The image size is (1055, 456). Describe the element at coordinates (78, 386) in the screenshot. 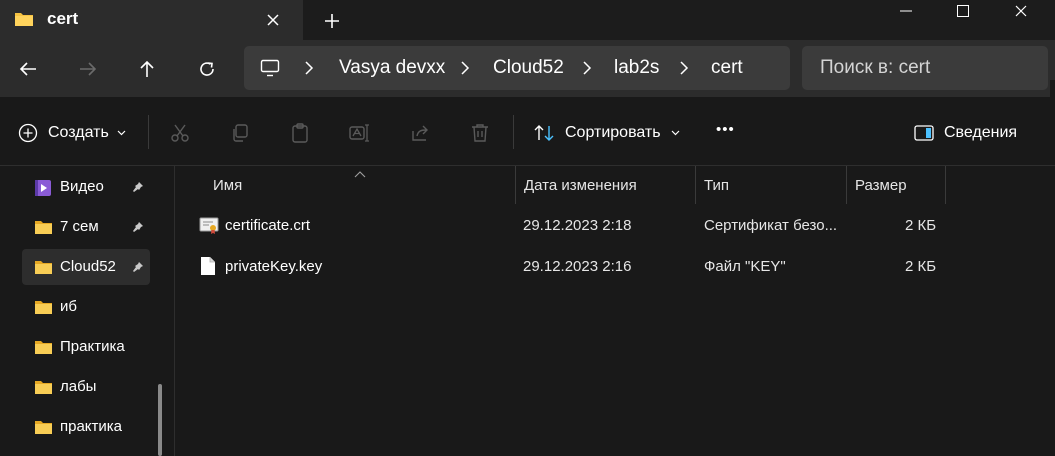

I see `sidebar-item-label: лабы` at that location.